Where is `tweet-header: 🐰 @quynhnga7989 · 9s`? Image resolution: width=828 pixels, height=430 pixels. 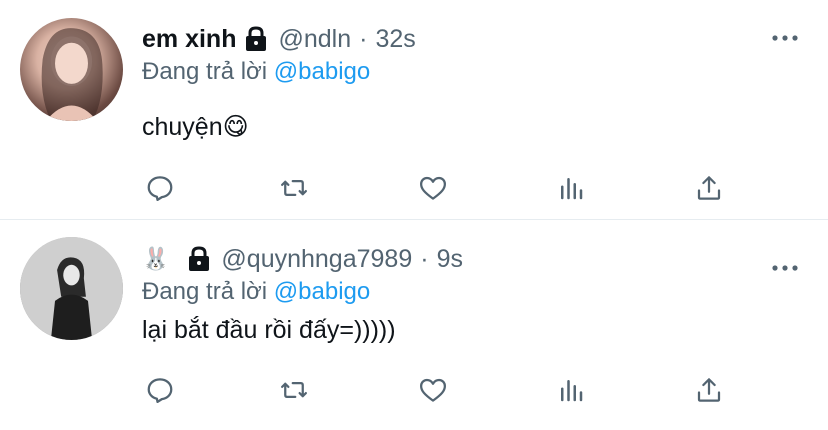 tweet-header: 🐰 @quynhnga7989 · 9s is located at coordinates (302, 259).